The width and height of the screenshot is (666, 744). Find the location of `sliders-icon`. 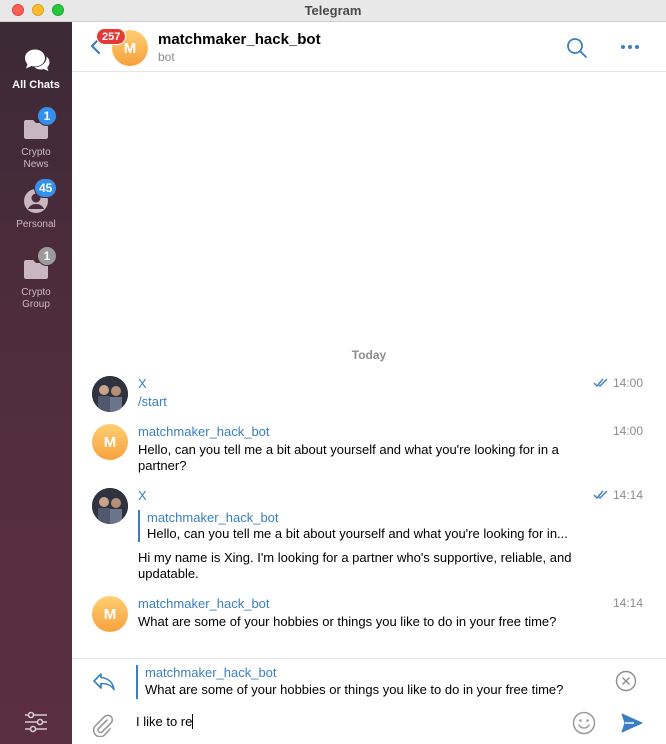

sliders-icon is located at coordinates (36, 722).